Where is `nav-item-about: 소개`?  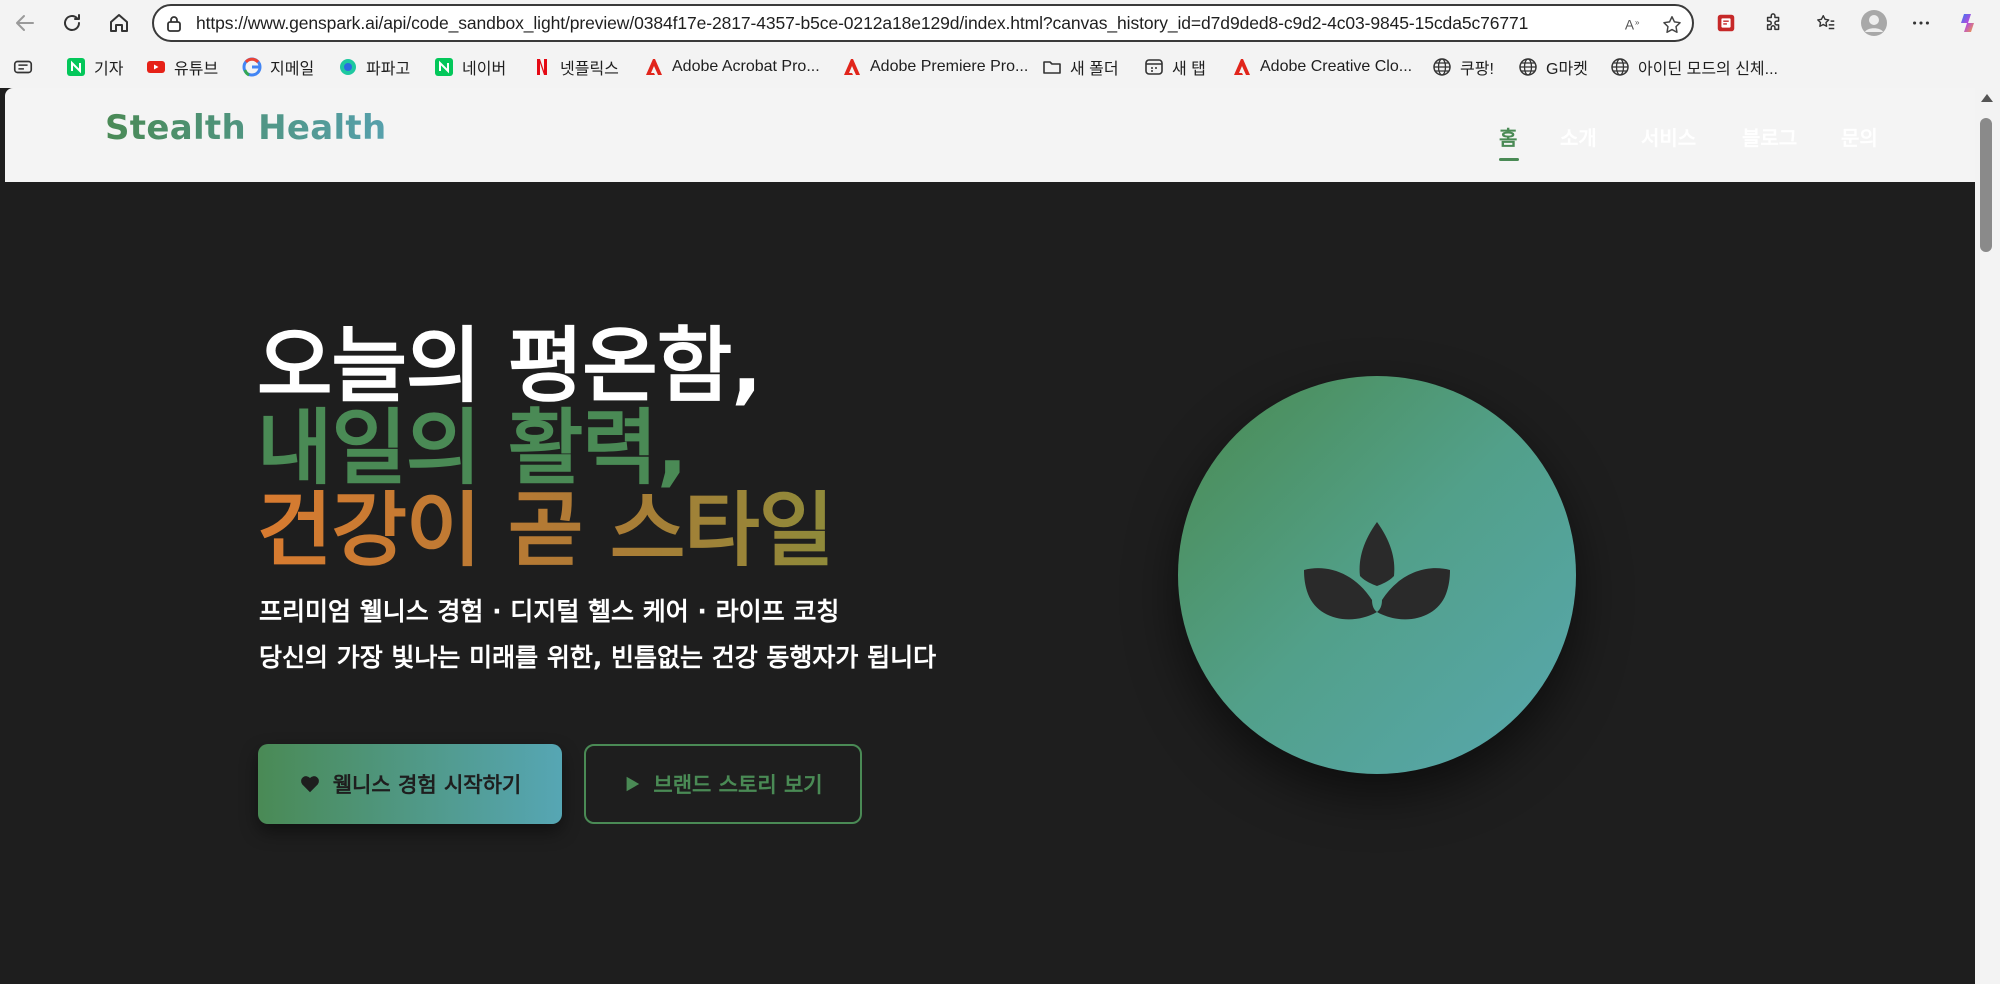
nav-item-about: 소개 is located at coordinates (1578, 136).